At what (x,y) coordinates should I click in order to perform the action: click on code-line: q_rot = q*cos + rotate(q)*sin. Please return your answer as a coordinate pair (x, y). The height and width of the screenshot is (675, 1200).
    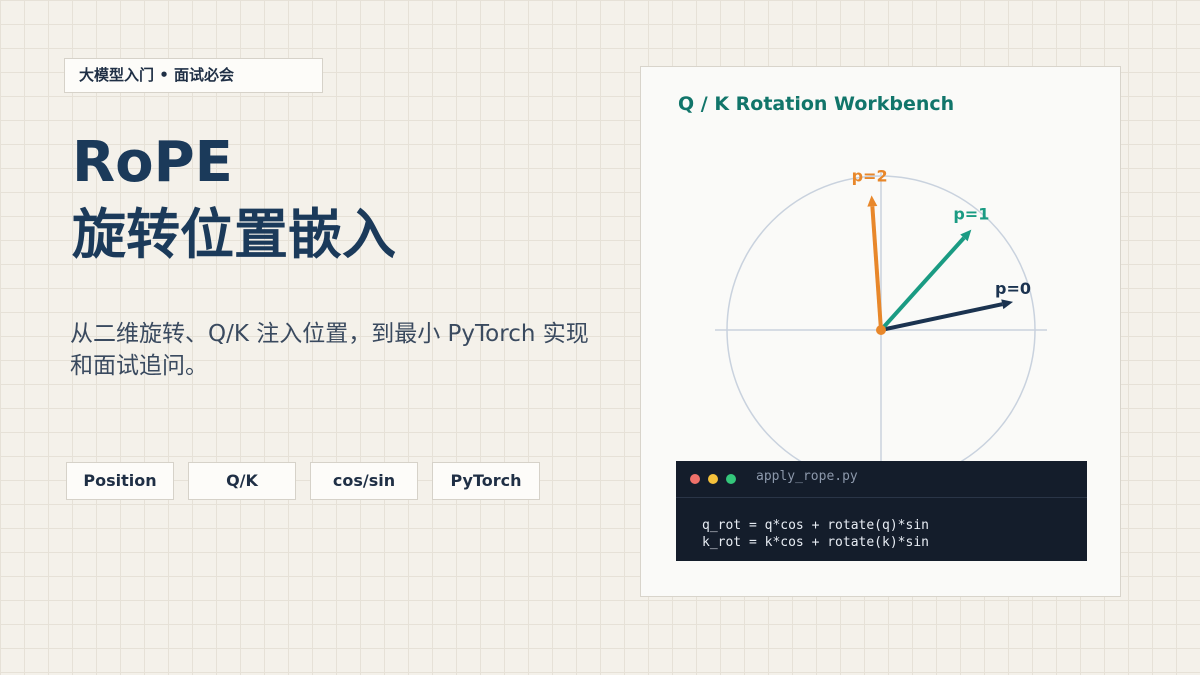
    Looking at the image, I should click on (815, 525).